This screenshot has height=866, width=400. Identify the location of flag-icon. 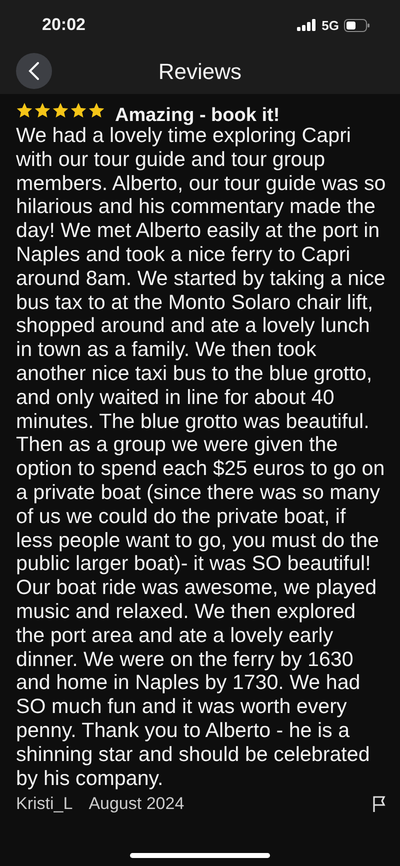
(379, 804).